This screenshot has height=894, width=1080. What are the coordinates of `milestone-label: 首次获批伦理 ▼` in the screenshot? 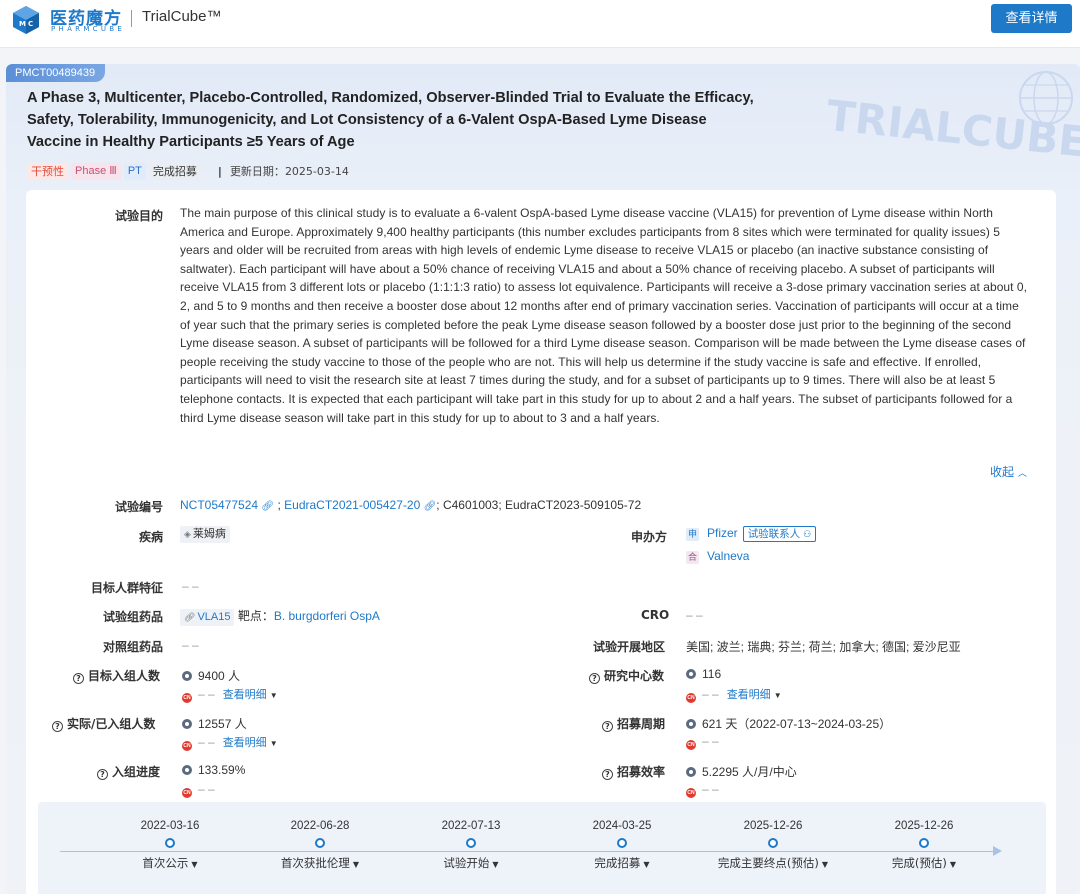 It's located at (320, 863).